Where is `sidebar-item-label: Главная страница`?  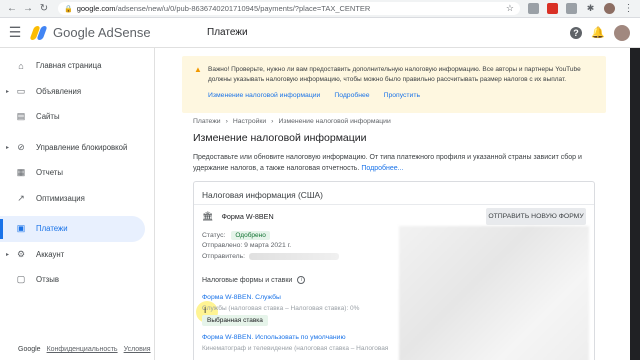 sidebar-item-label: Главная страница is located at coordinates (69, 66).